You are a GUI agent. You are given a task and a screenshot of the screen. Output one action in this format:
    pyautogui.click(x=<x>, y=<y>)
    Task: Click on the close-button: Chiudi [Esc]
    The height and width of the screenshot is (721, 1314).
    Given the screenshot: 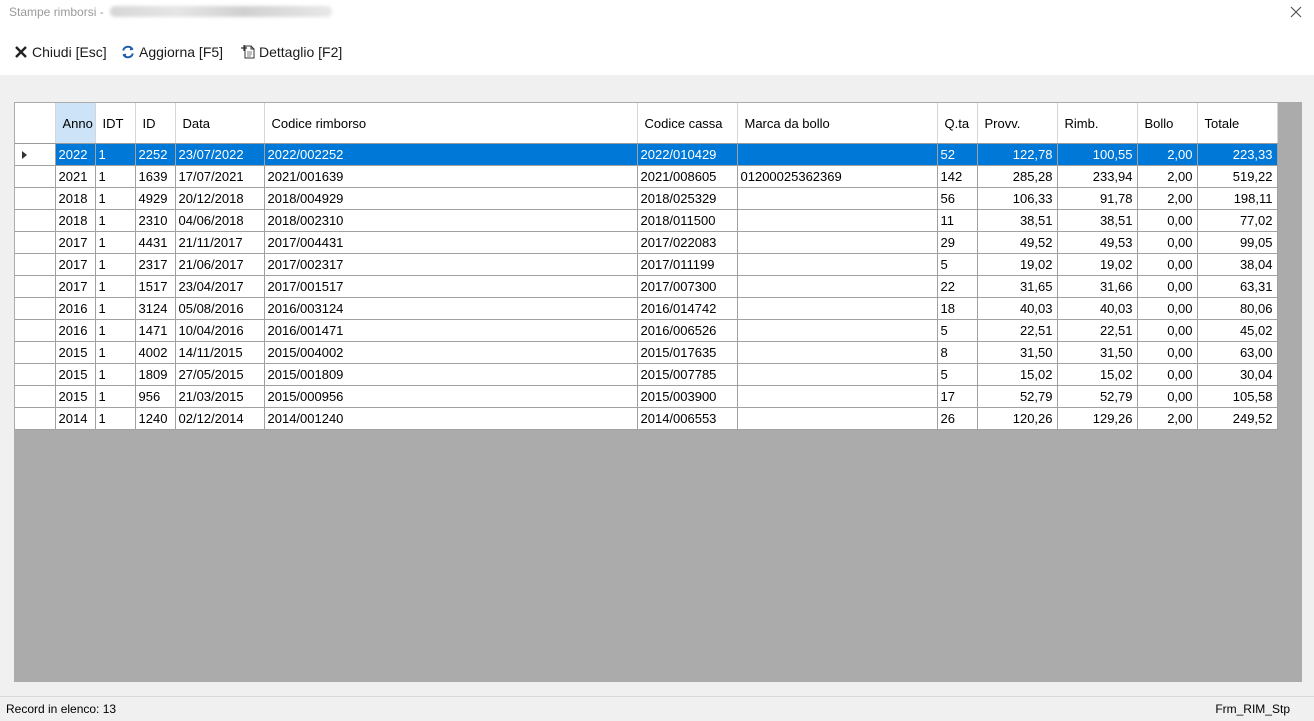 What is the action you would take?
    pyautogui.click(x=60, y=52)
    